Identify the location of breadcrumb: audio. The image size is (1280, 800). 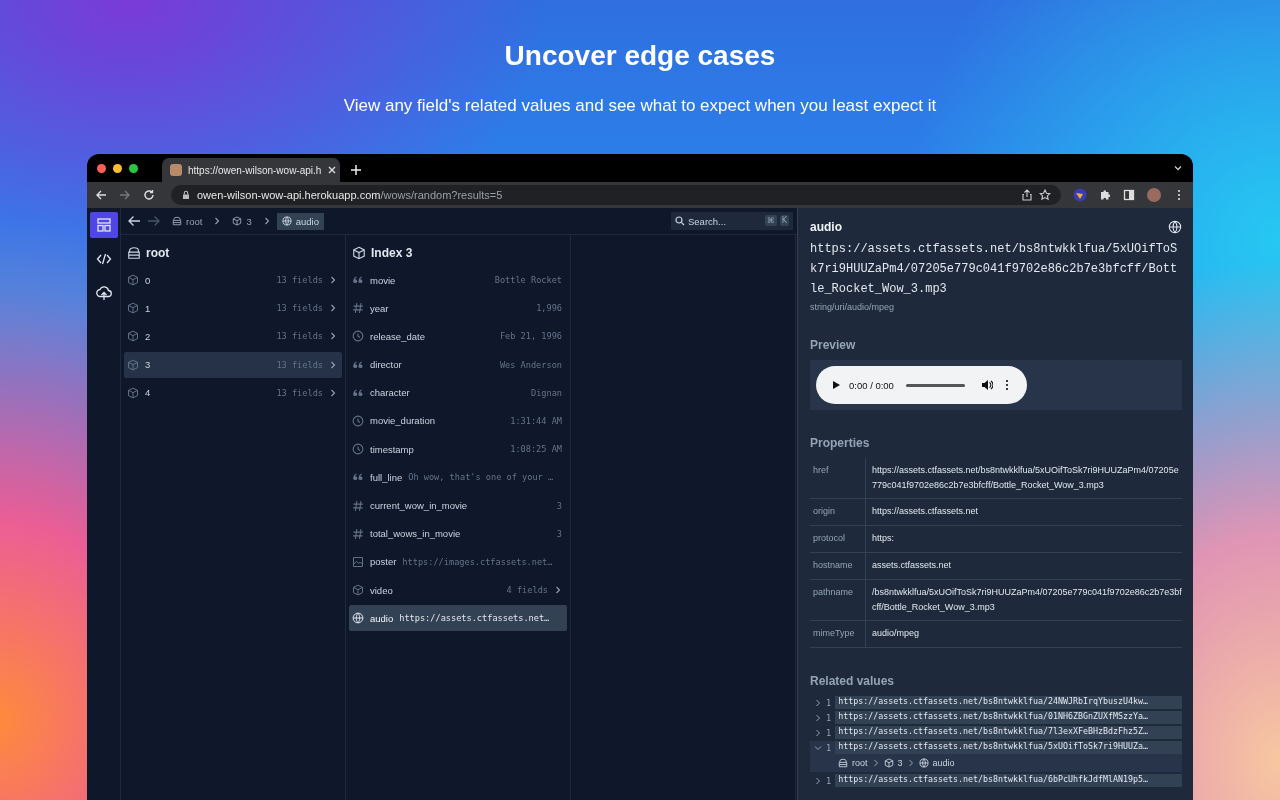
(300, 221).